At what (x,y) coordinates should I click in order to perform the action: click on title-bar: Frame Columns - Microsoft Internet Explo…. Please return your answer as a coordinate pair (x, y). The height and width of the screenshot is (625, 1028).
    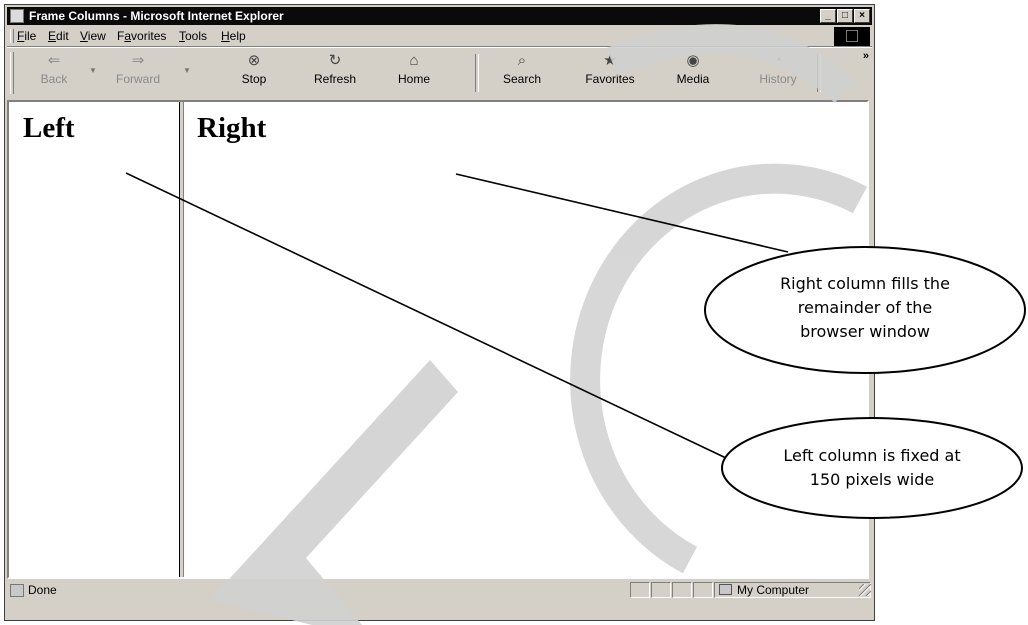
    Looking at the image, I should click on (439, 16).